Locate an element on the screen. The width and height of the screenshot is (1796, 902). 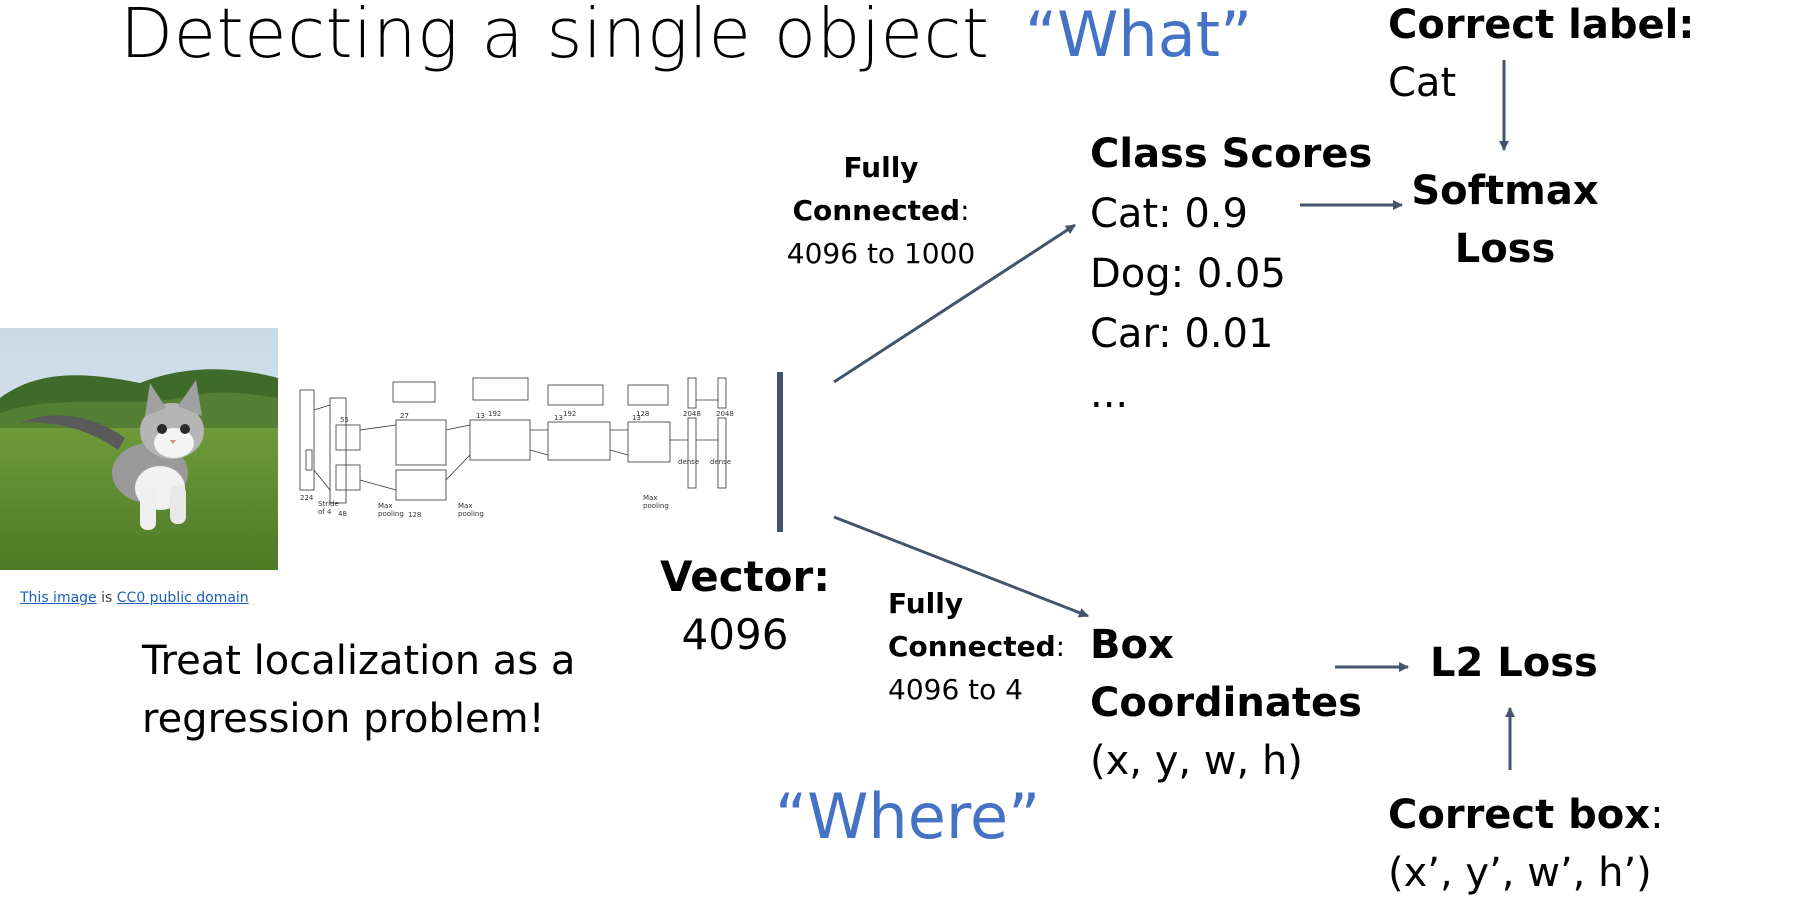
fc-bottom-label: Fully Connected: 4096 to 4 is located at coordinates (976, 646).